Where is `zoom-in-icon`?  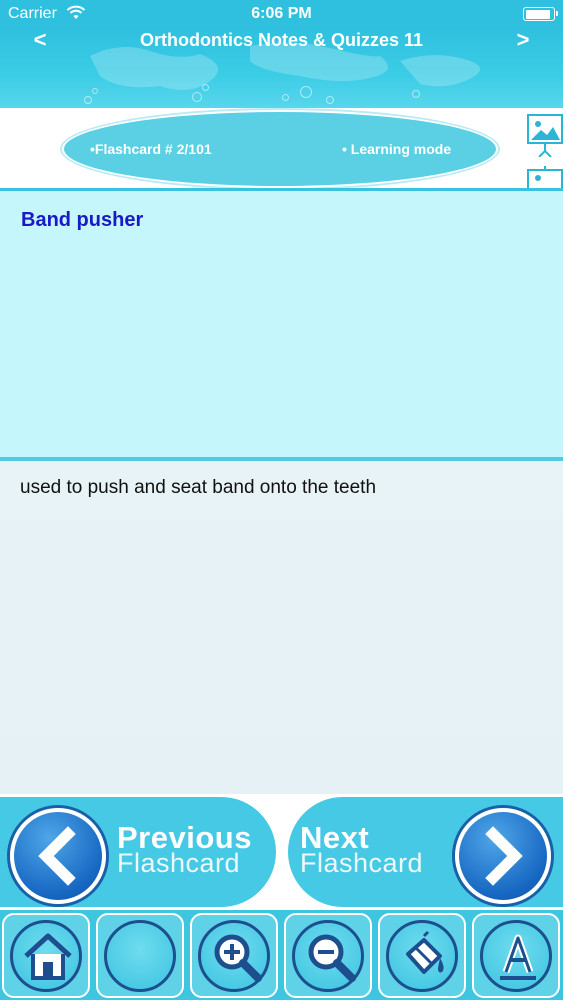 zoom-in-icon is located at coordinates (238, 958).